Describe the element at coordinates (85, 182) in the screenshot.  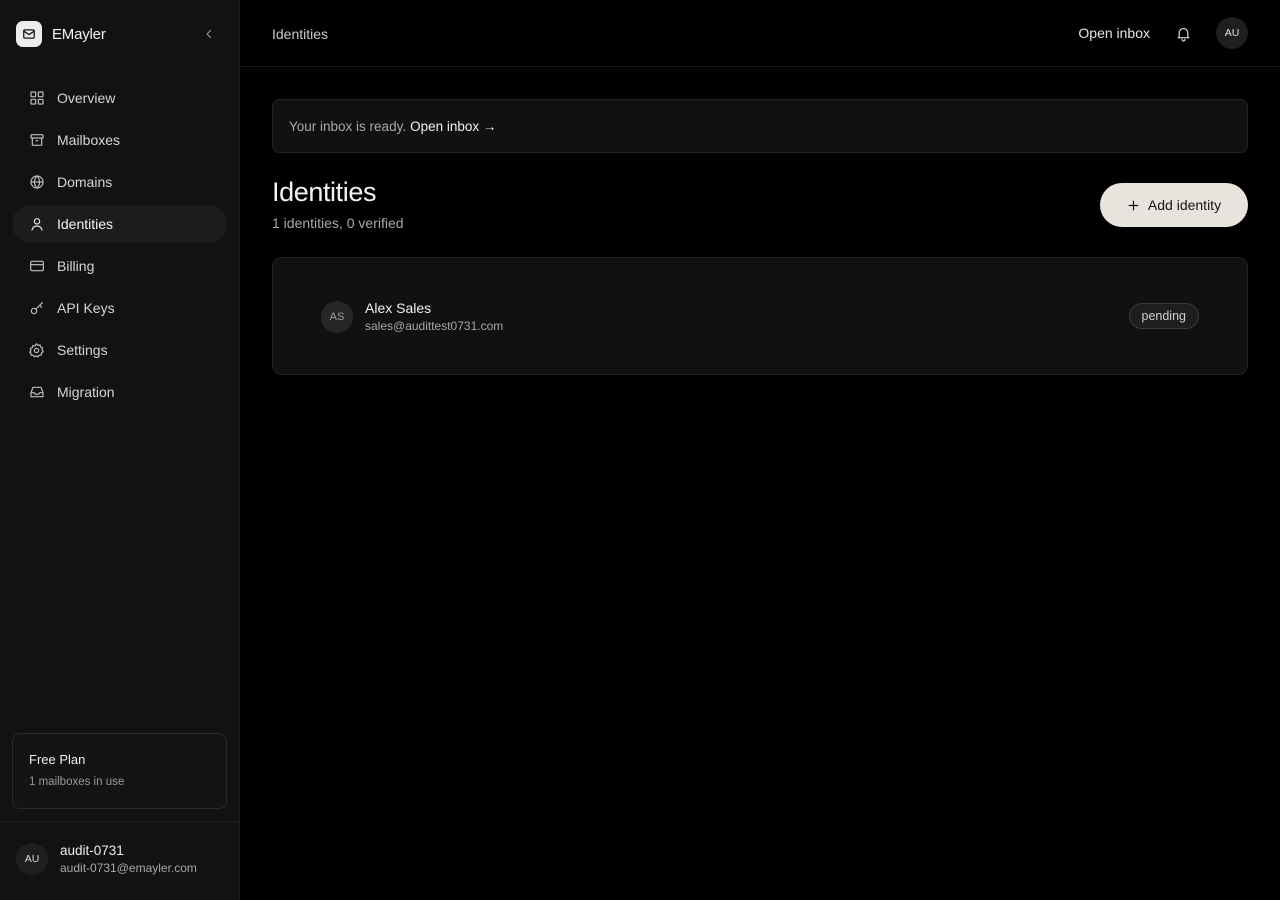
I see `sidebar-item-label: Domains` at that location.